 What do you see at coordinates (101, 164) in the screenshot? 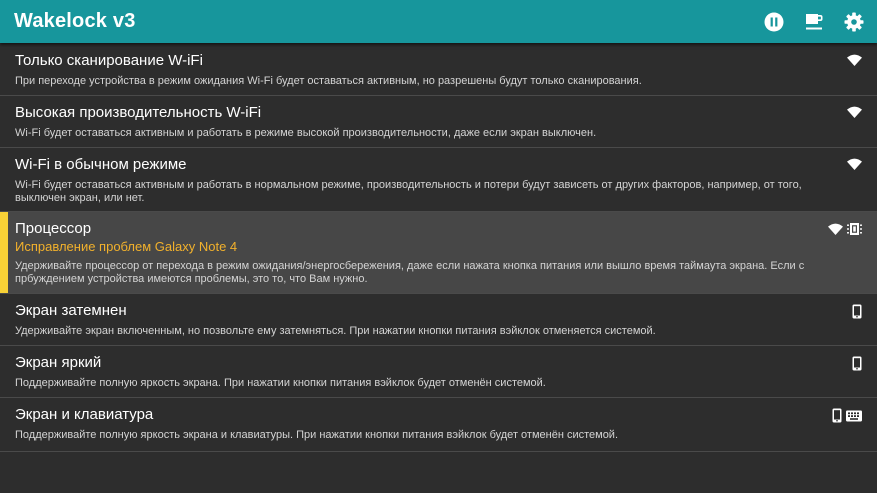
I see `item-title: Wi-Fi в обычном режиме` at bounding box center [101, 164].